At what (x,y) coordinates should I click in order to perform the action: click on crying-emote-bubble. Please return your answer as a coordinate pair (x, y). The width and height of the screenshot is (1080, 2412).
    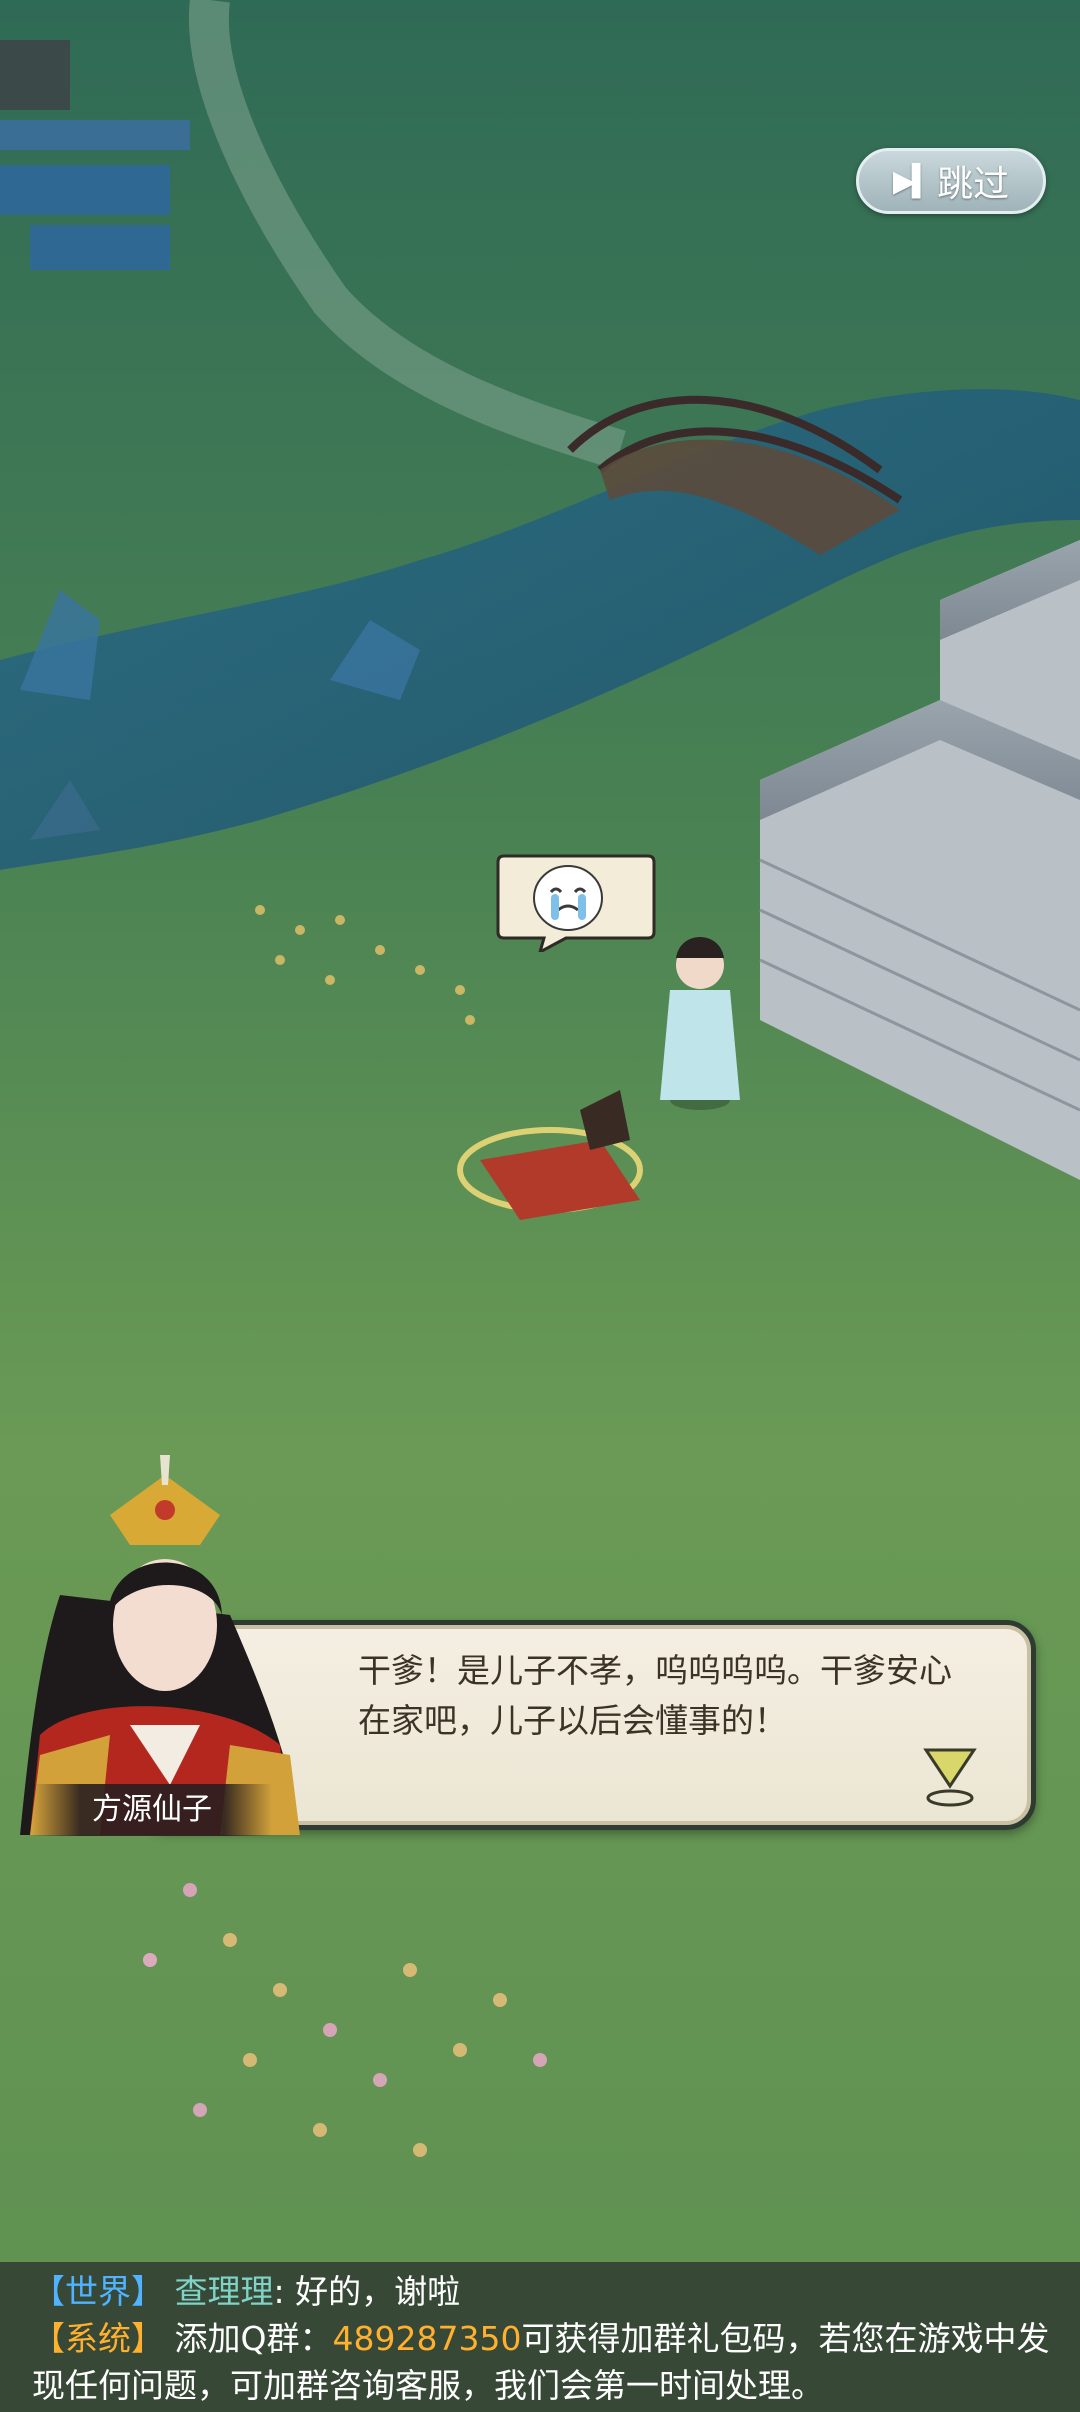
    Looking at the image, I should click on (576, 903).